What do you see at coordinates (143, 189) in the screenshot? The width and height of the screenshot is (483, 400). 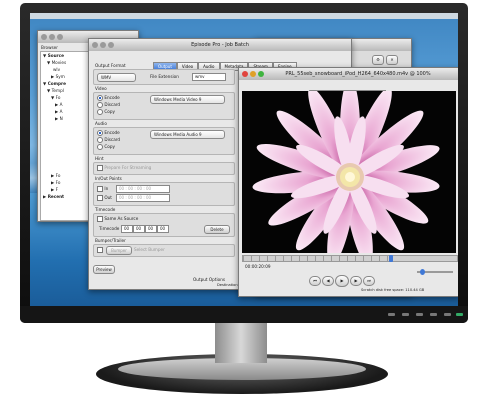 I see `in-timecode-field: 00 : 00` at bounding box center [143, 189].